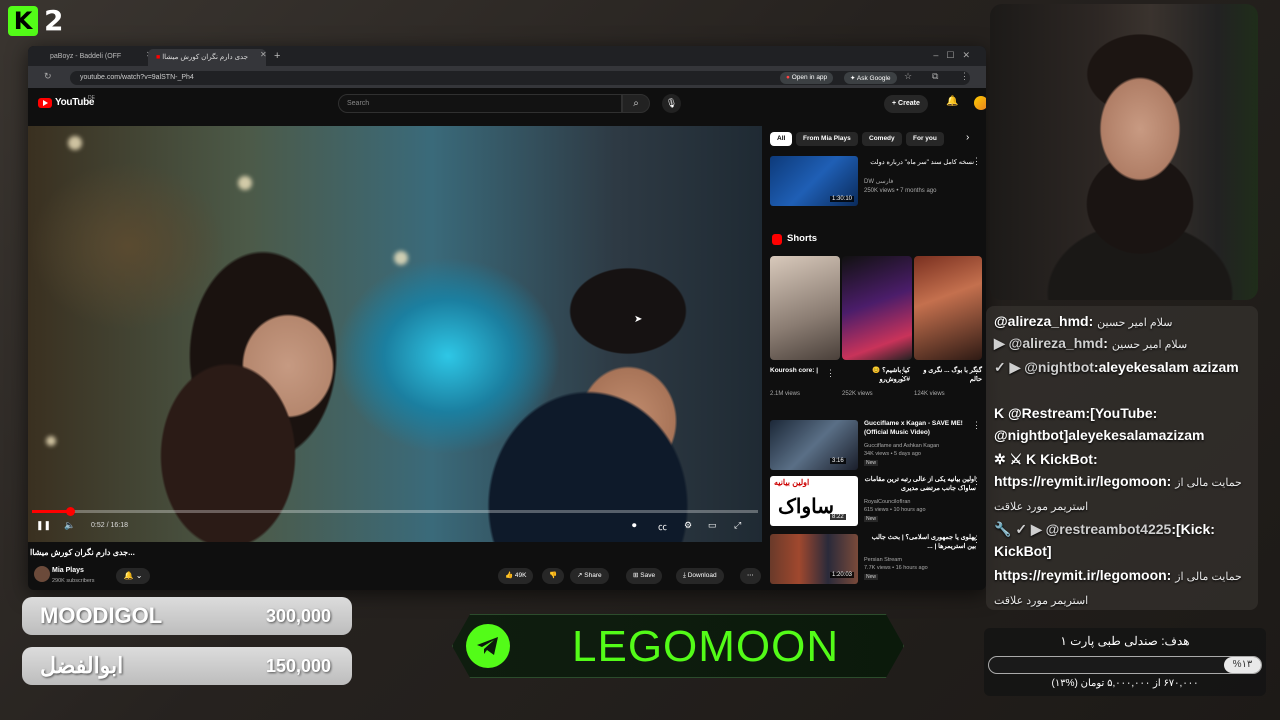 Image resolution: width=1280 pixels, height=720 pixels. What do you see at coordinates (263, 54) in the screenshot?
I see `close-tab-icon: ✕` at bounding box center [263, 54].